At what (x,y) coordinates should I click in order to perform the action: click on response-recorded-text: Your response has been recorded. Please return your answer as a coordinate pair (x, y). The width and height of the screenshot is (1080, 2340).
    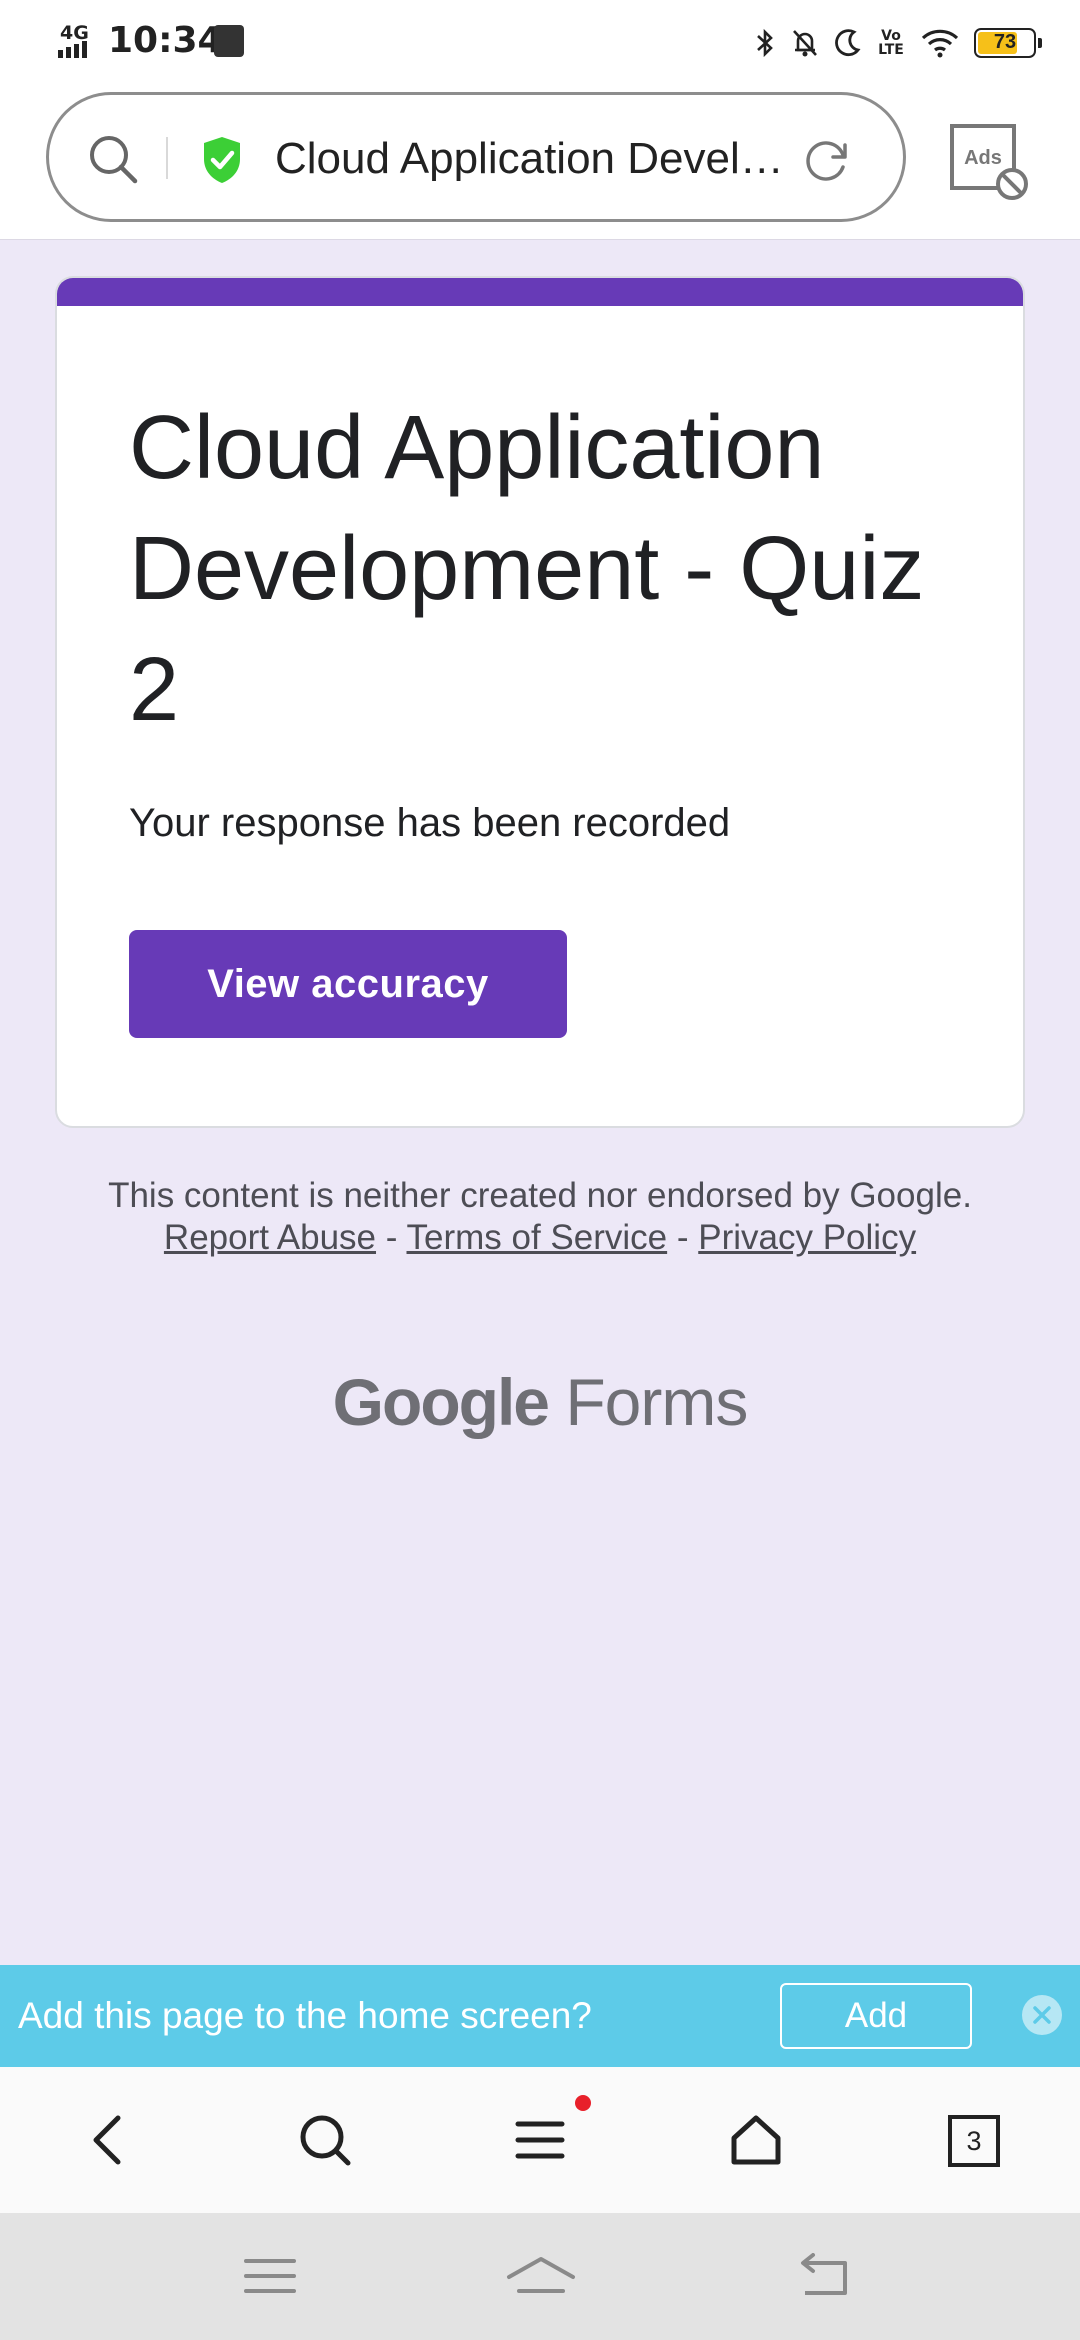
    Looking at the image, I should click on (430, 823).